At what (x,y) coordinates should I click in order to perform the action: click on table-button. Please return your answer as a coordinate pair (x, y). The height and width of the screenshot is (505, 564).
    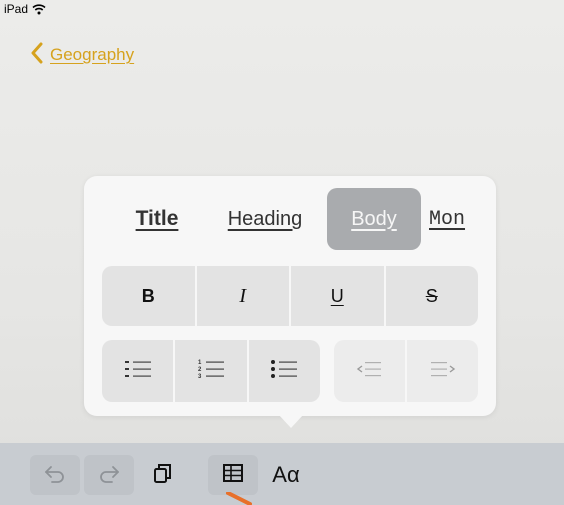
    Looking at the image, I should click on (233, 475).